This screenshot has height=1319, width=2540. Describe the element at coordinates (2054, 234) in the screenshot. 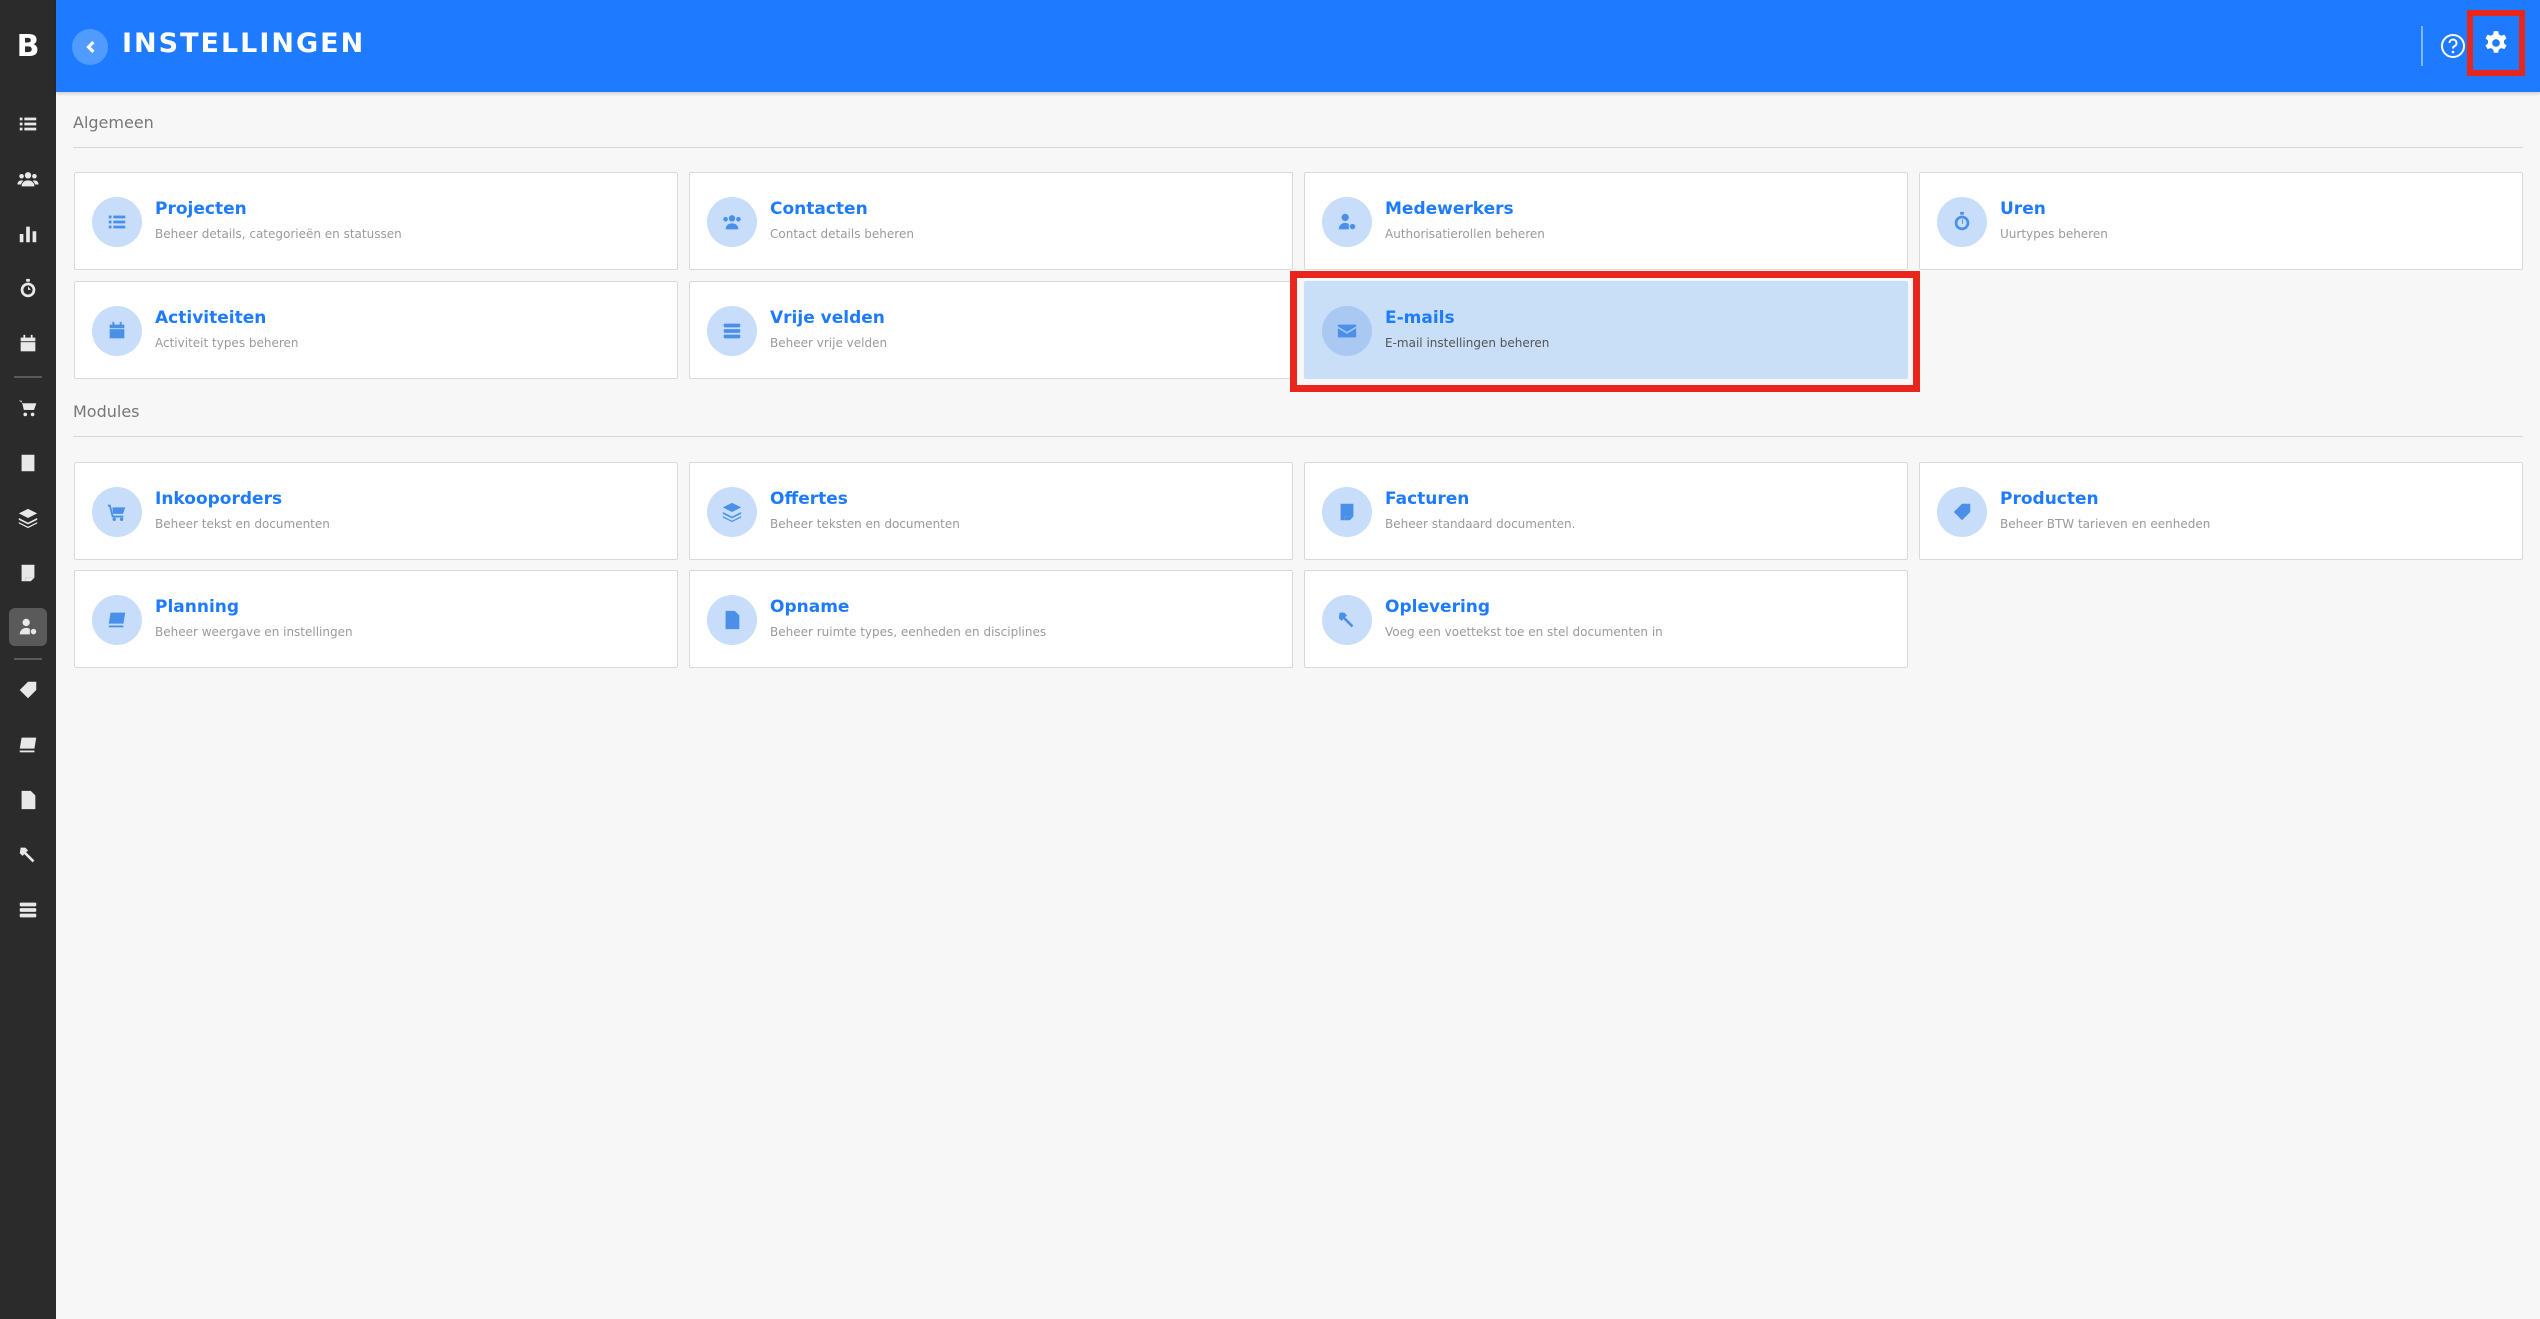

I see `card-subtitle: Uurtypes beheren` at that location.